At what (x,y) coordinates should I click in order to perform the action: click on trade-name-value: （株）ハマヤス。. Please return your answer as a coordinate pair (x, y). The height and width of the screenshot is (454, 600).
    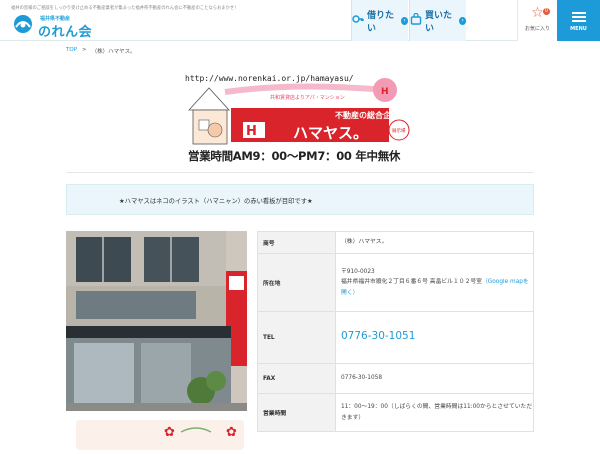
    Looking at the image, I should click on (434, 242).